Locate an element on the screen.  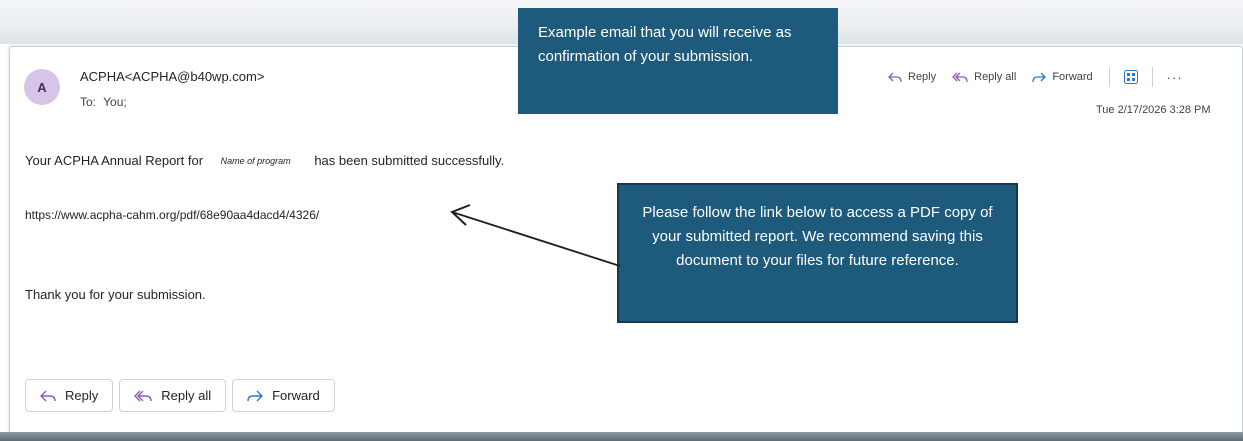
toolbar-reply-all-label: Reply all is located at coordinates (995, 77).